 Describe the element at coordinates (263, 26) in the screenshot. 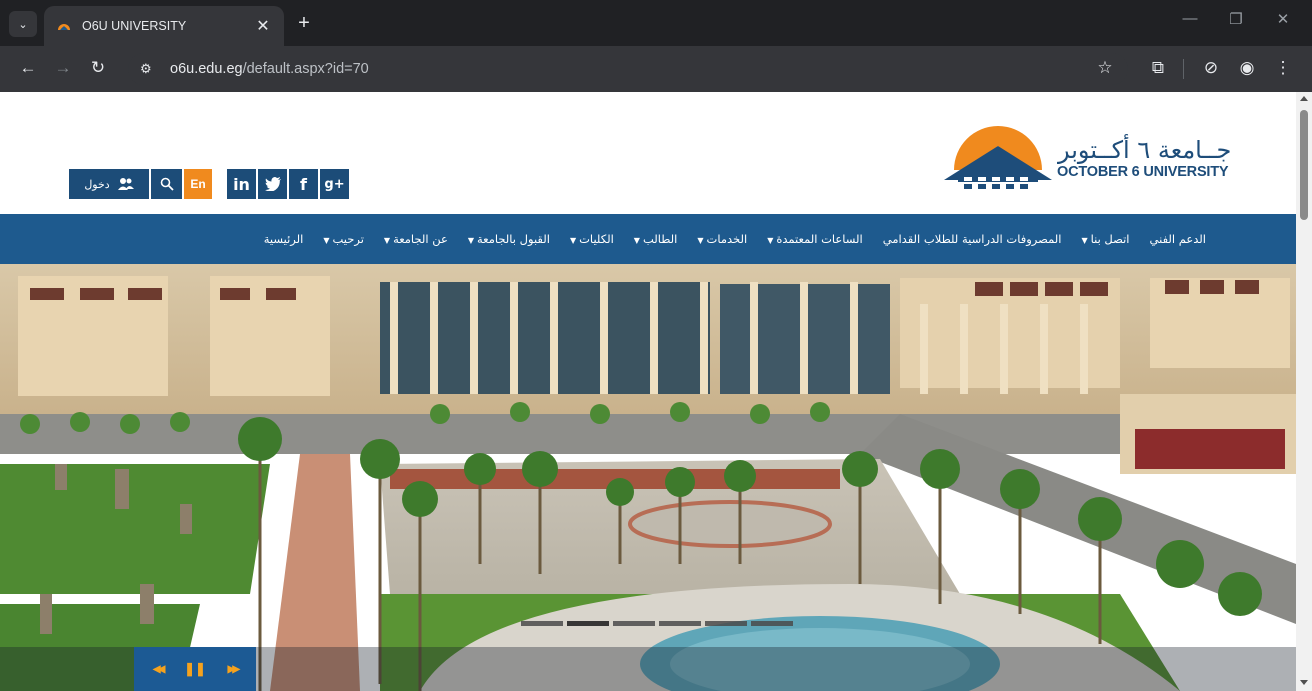

I see `tab-close-icon: ✕` at that location.